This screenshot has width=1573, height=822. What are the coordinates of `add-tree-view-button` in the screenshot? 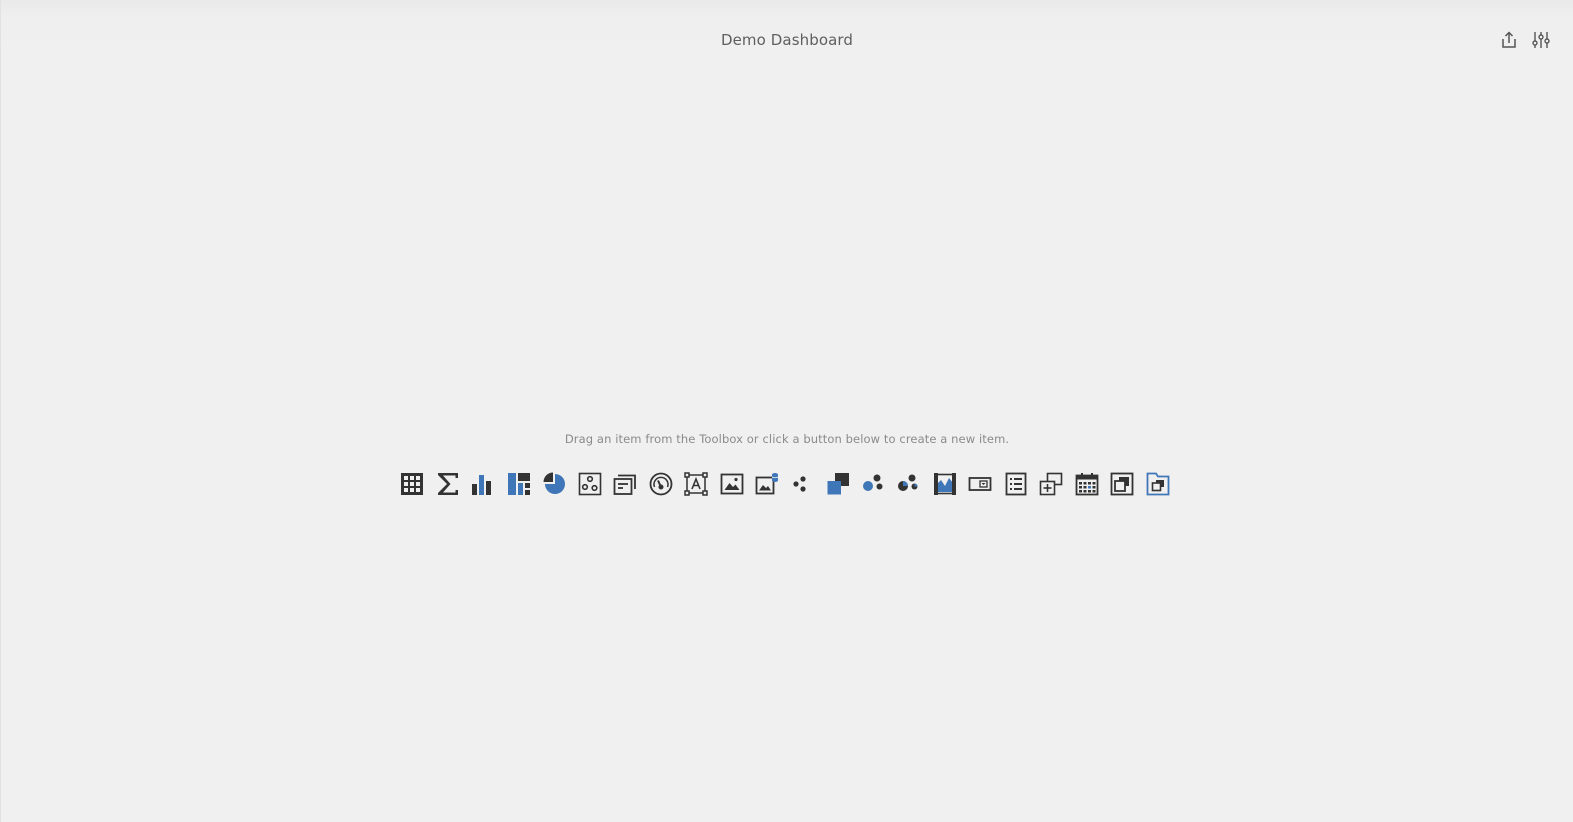 It's located at (1051, 484).